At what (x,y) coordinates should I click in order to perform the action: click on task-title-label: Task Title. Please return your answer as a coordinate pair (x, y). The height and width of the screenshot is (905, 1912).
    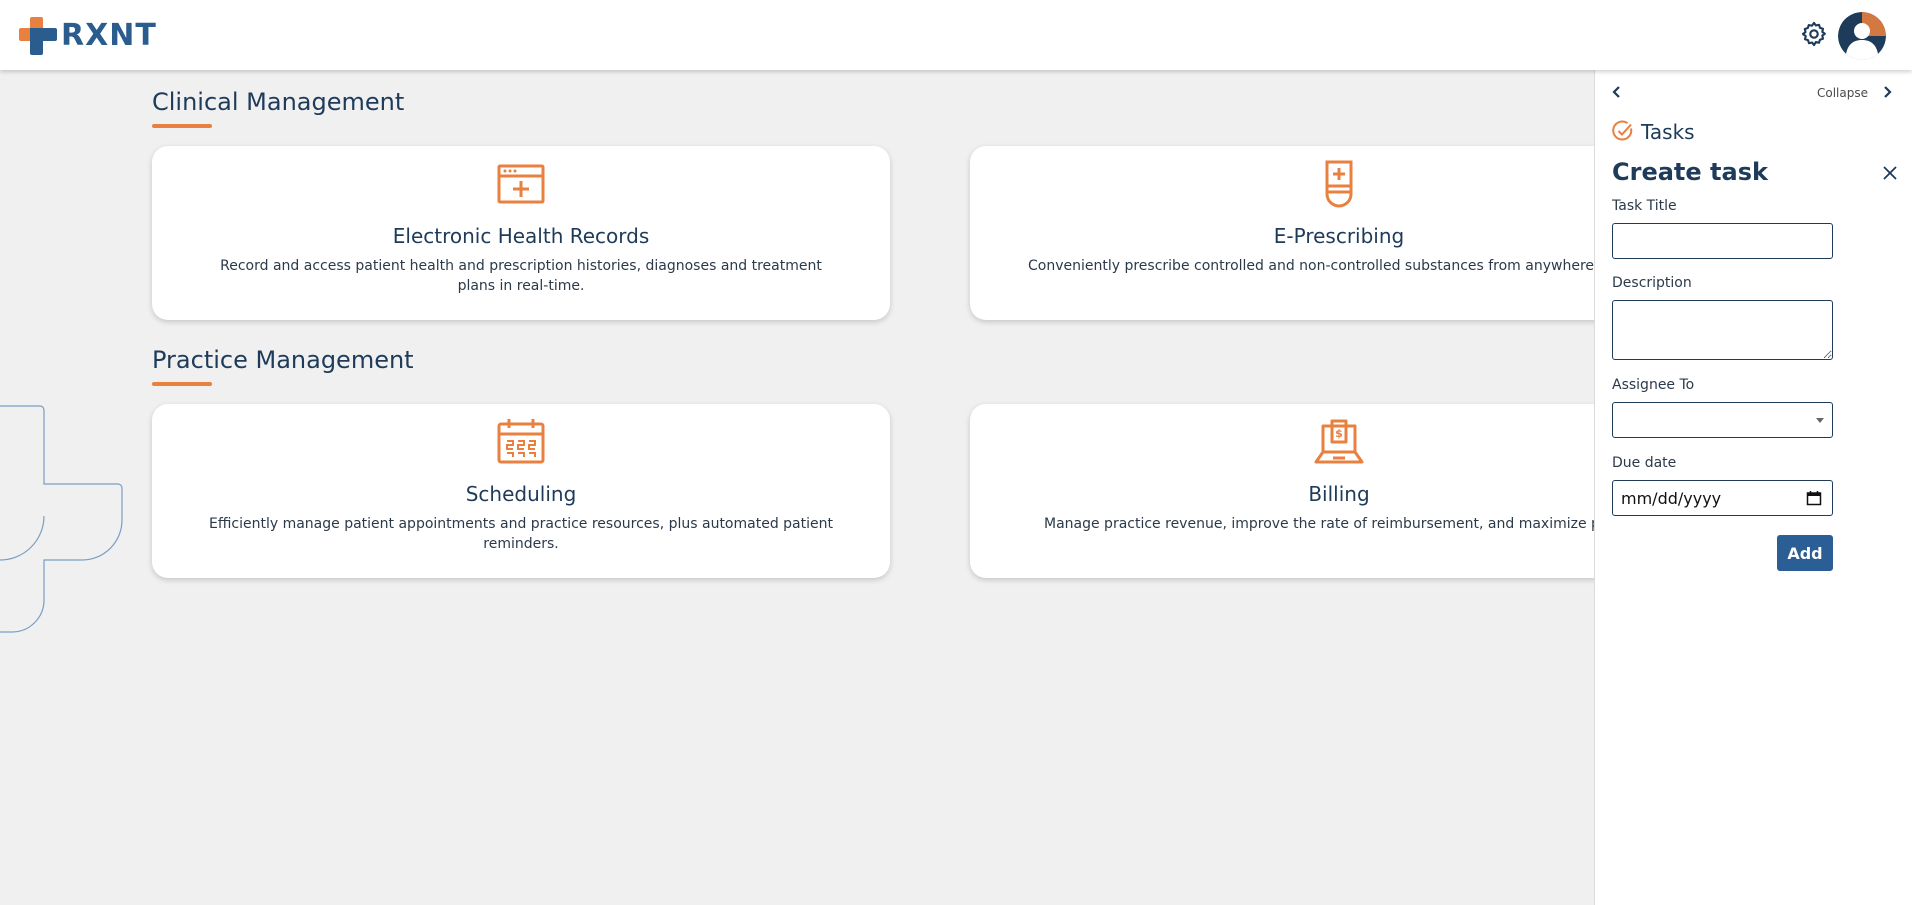
    Looking at the image, I should click on (1644, 206).